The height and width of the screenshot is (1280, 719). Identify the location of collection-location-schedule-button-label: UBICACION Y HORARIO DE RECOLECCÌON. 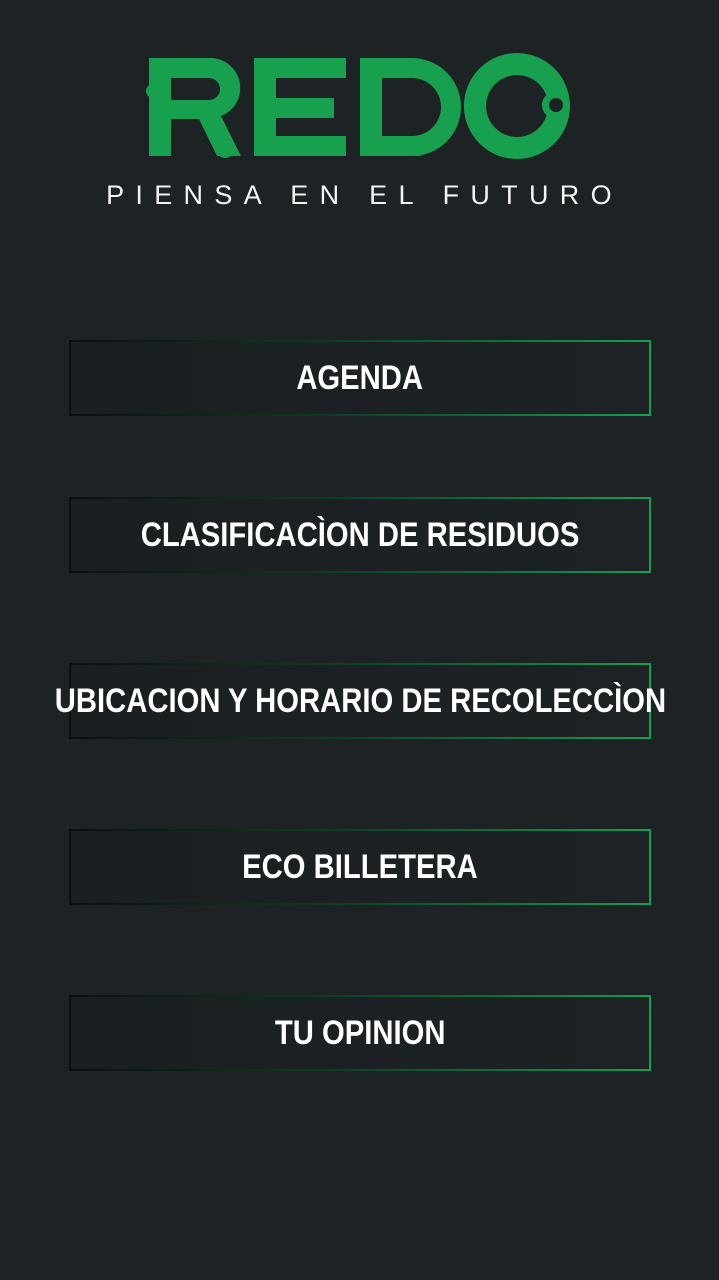
(360, 700).